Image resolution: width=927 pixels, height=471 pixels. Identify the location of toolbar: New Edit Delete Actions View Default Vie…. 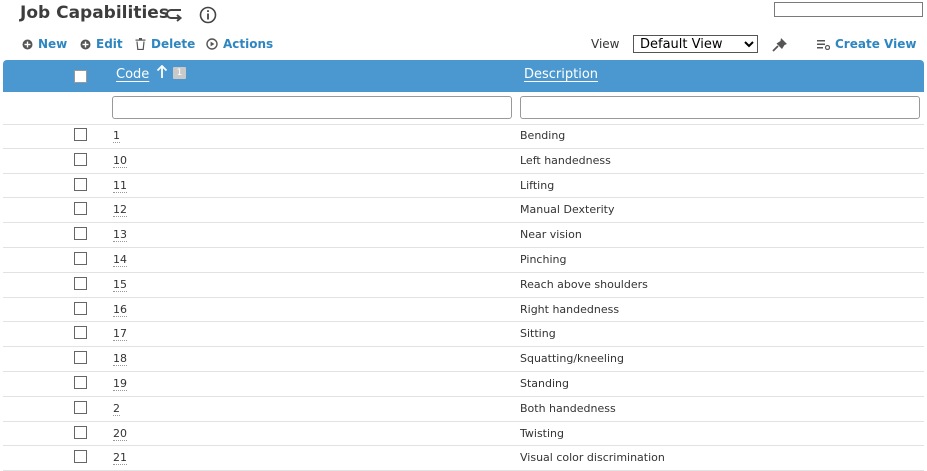
(463, 45).